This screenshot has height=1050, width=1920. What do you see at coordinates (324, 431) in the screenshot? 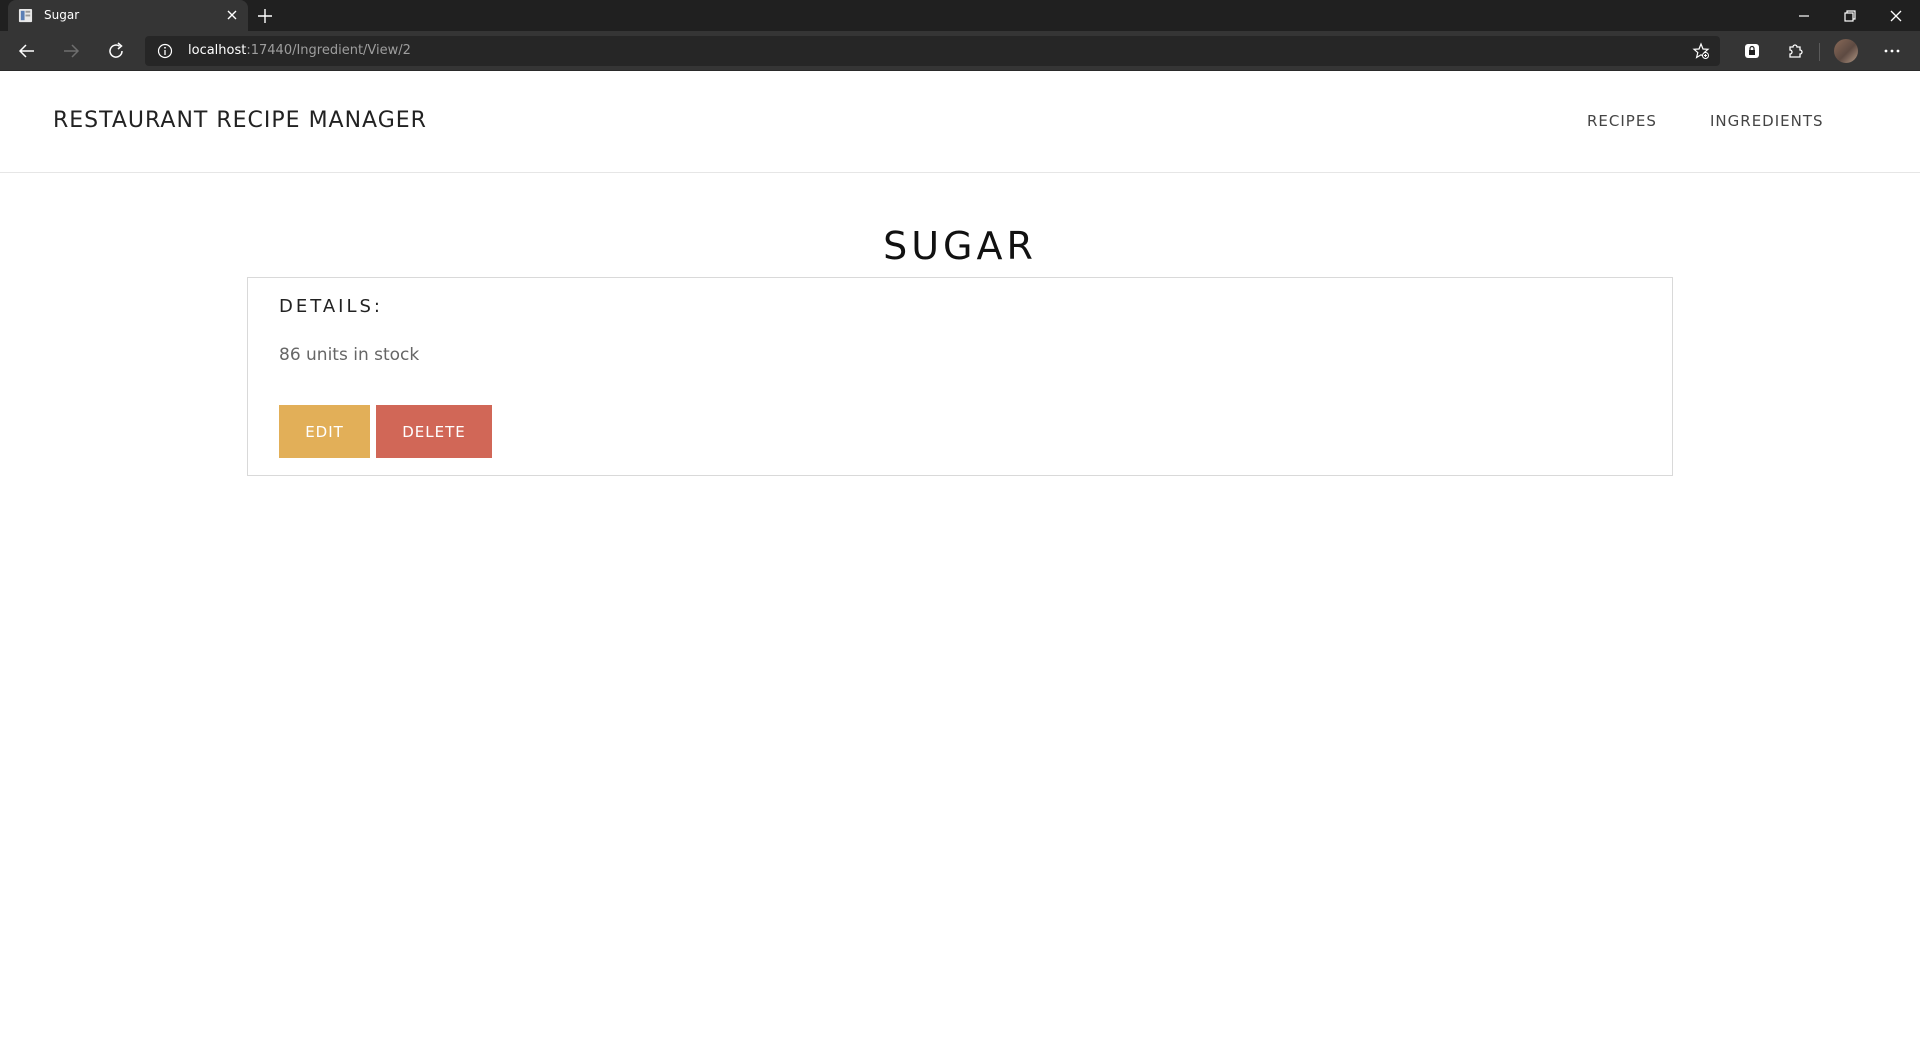
I see `edit-button: EDIT` at bounding box center [324, 431].